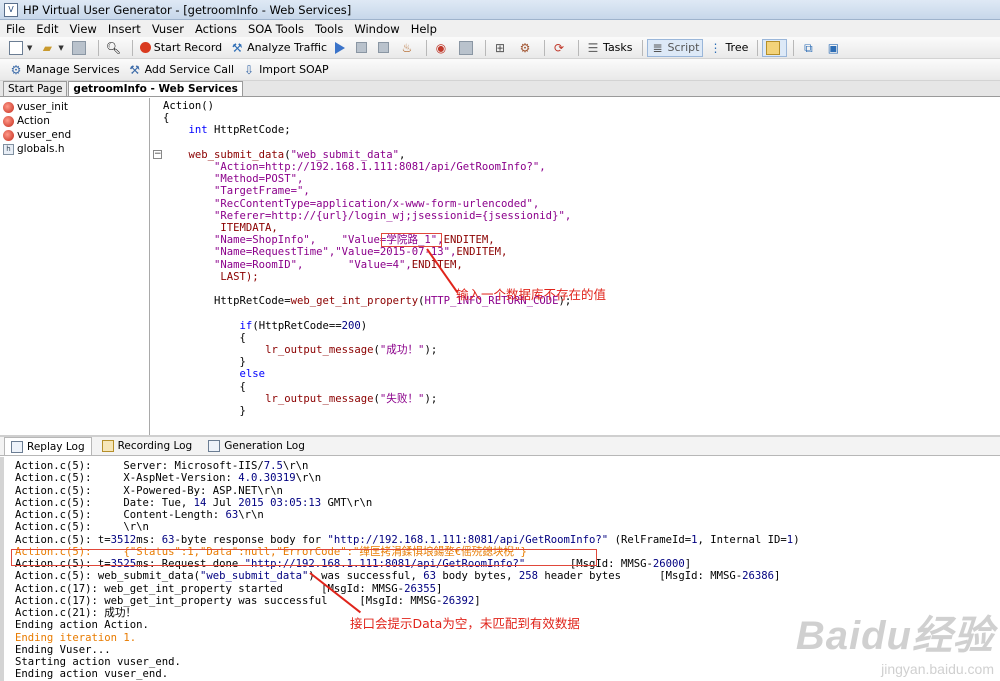  I want to click on step-icon, so click(384, 47).